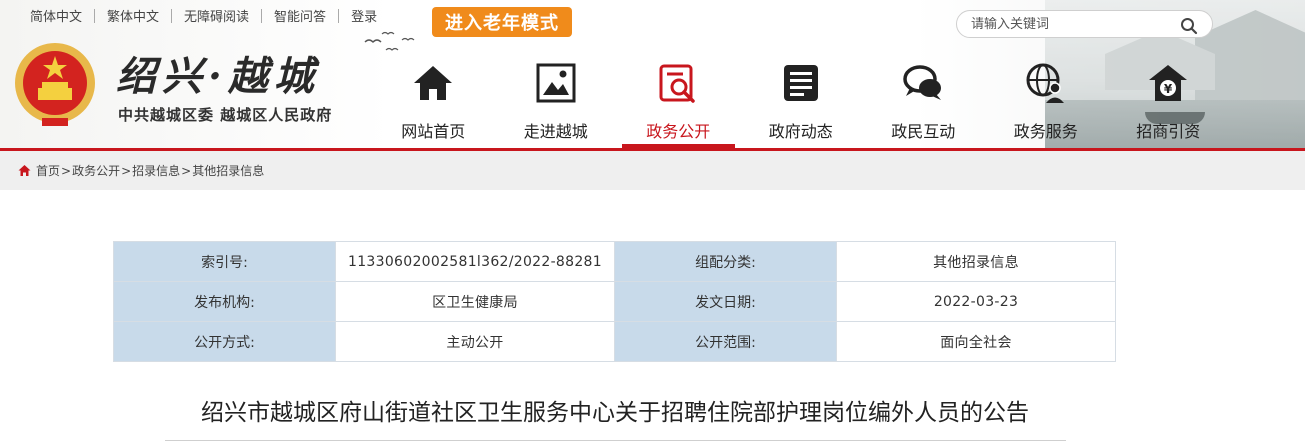  Describe the element at coordinates (800, 131) in the screenshot. I see `nav-label: 政府动态` at that location.